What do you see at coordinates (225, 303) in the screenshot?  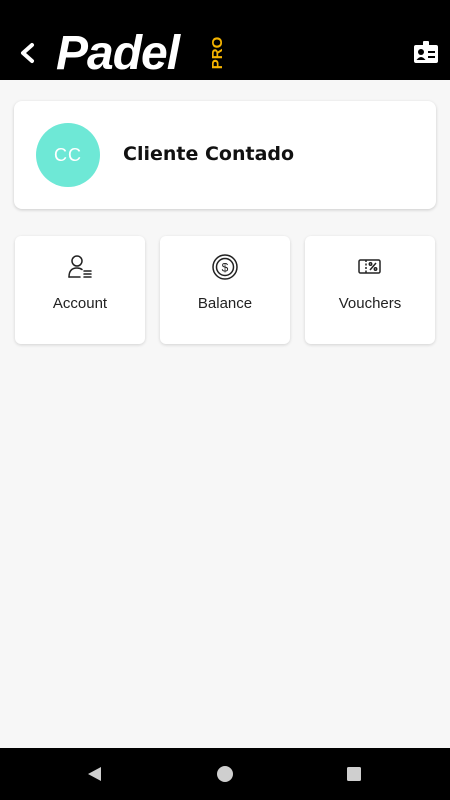 I see `balance-label: Balance` at bounding box center [225, 303].